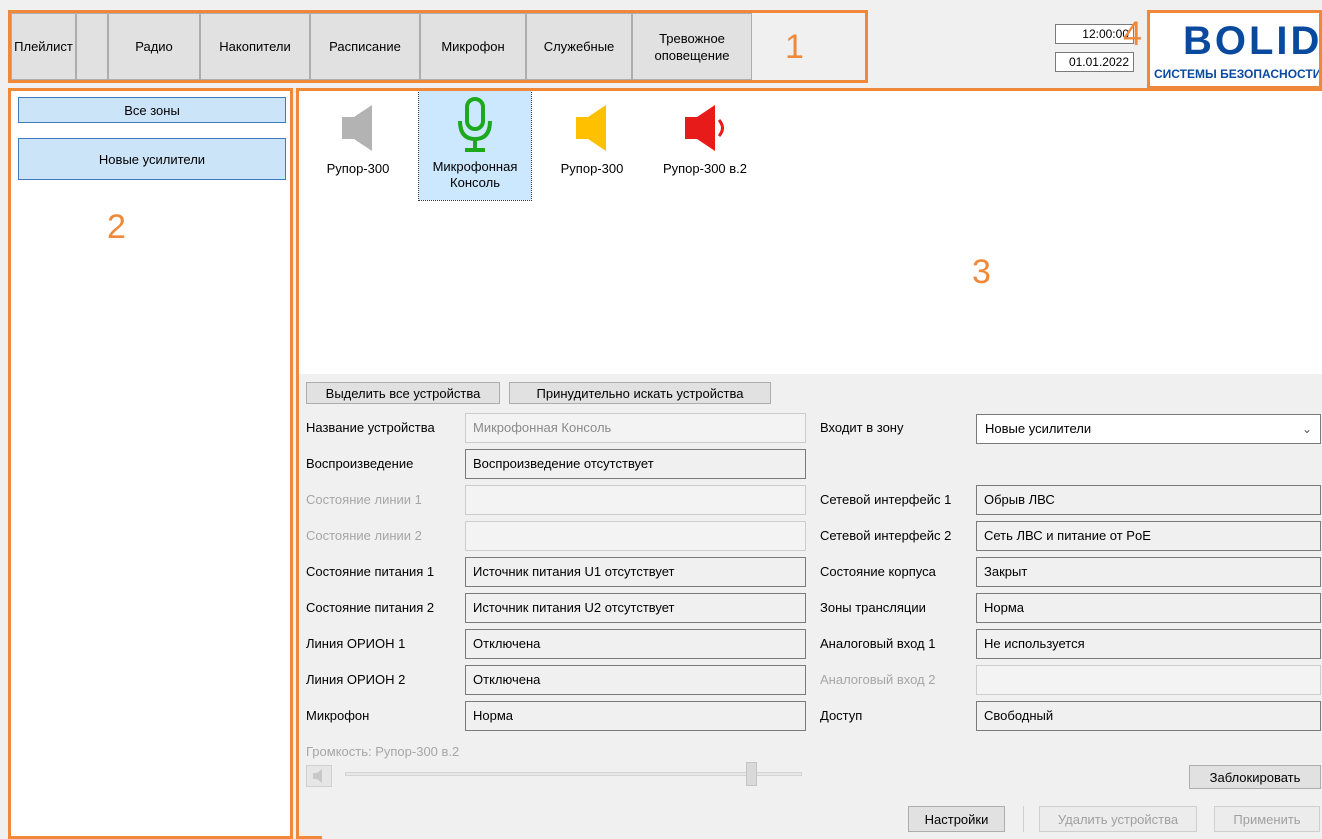 This screenshot has height=839, width=1322. What do you see at coordinates (841, 715) in the screenshot?
I see `label-access: Доступ` at bounding box center [841, 715].